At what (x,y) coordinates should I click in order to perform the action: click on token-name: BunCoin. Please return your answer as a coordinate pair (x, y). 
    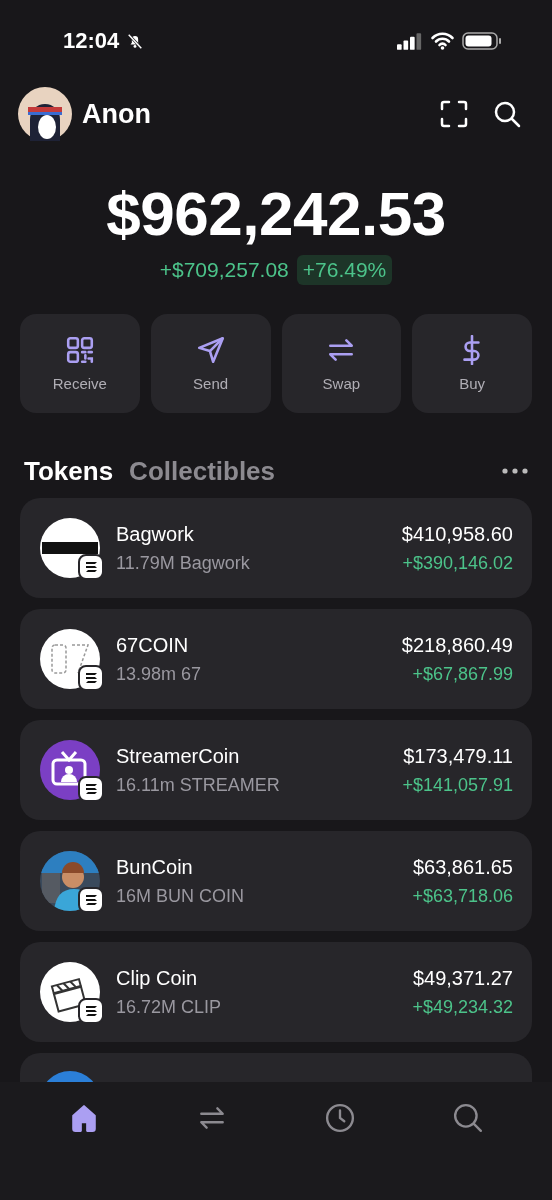
    Looking at the image, I should click on (155, 867).